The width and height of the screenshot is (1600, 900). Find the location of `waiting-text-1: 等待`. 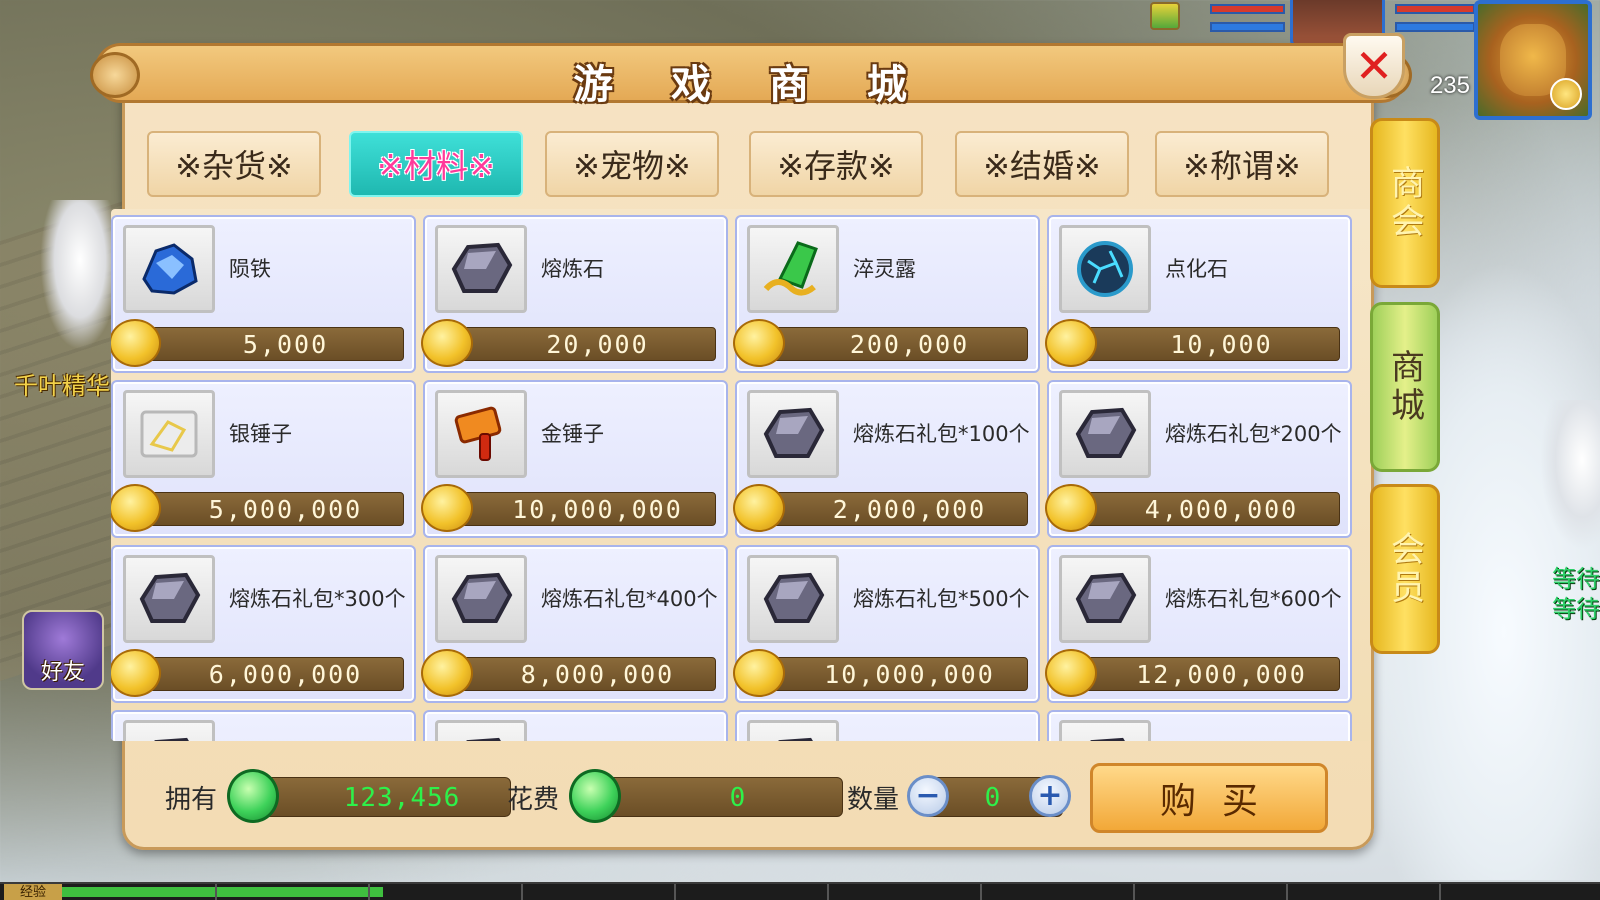

waiting-text-1: 等待 is located at coordinates (1576, 579).